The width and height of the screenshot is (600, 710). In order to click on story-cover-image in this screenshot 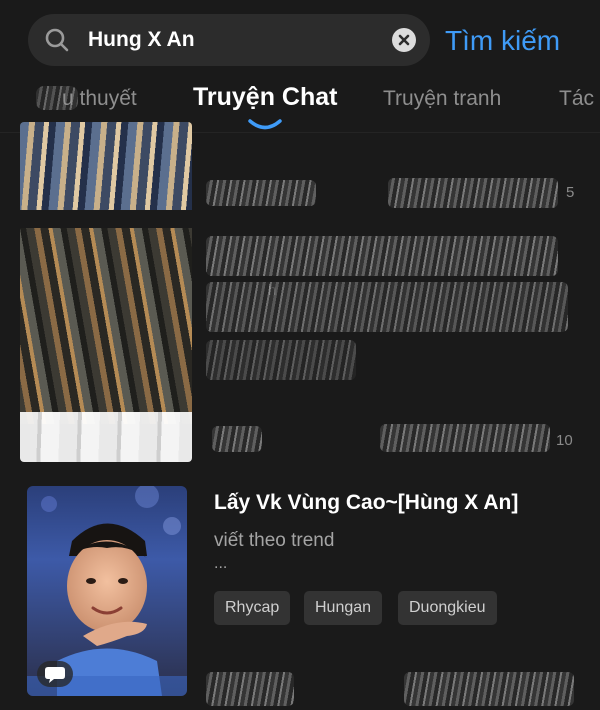, I will do `click(107, 591)`.